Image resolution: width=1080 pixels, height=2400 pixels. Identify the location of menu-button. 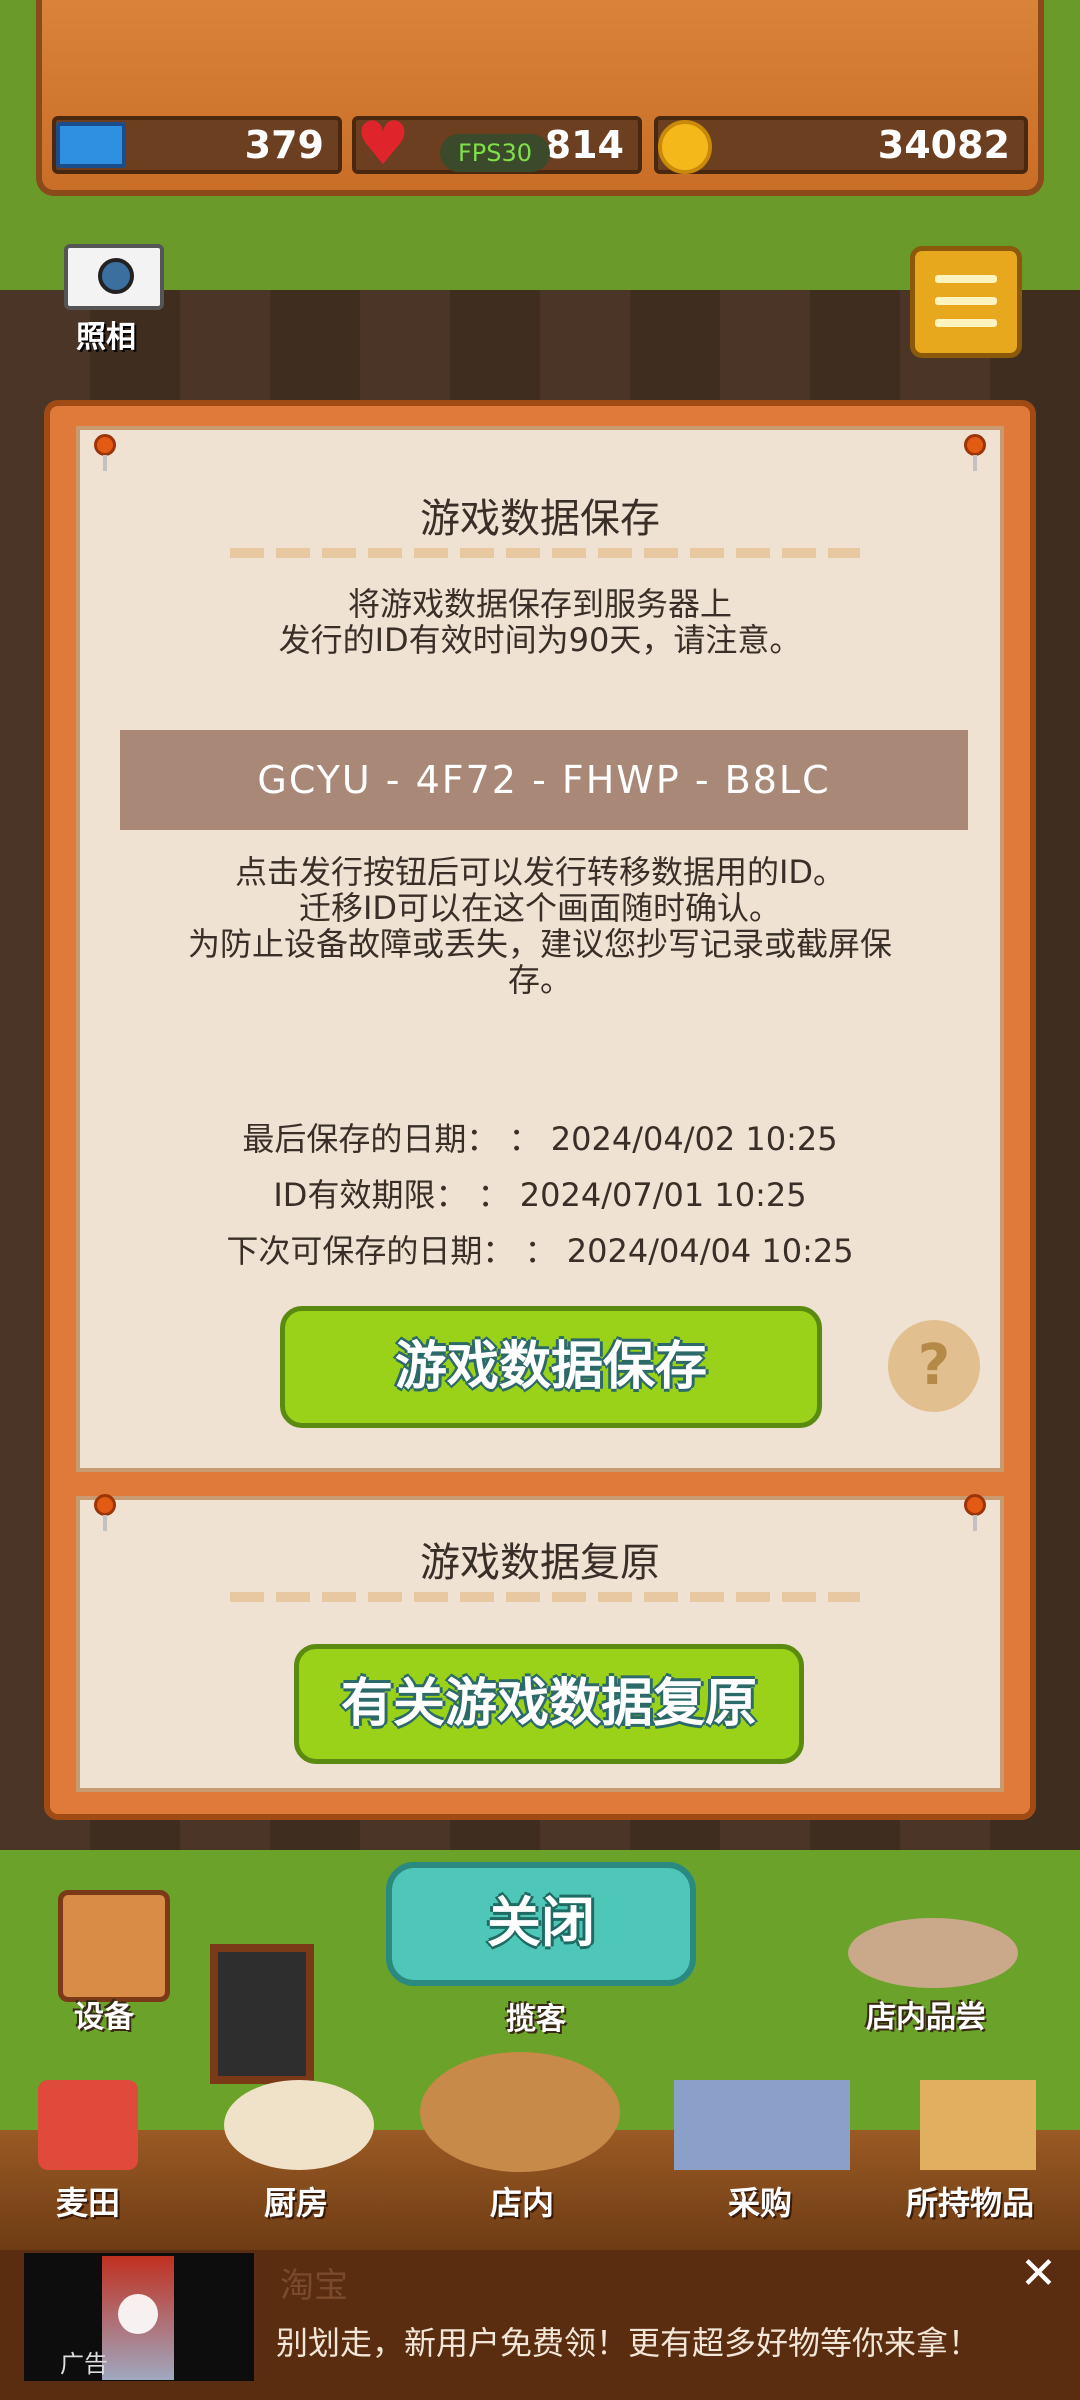
(966, 302).